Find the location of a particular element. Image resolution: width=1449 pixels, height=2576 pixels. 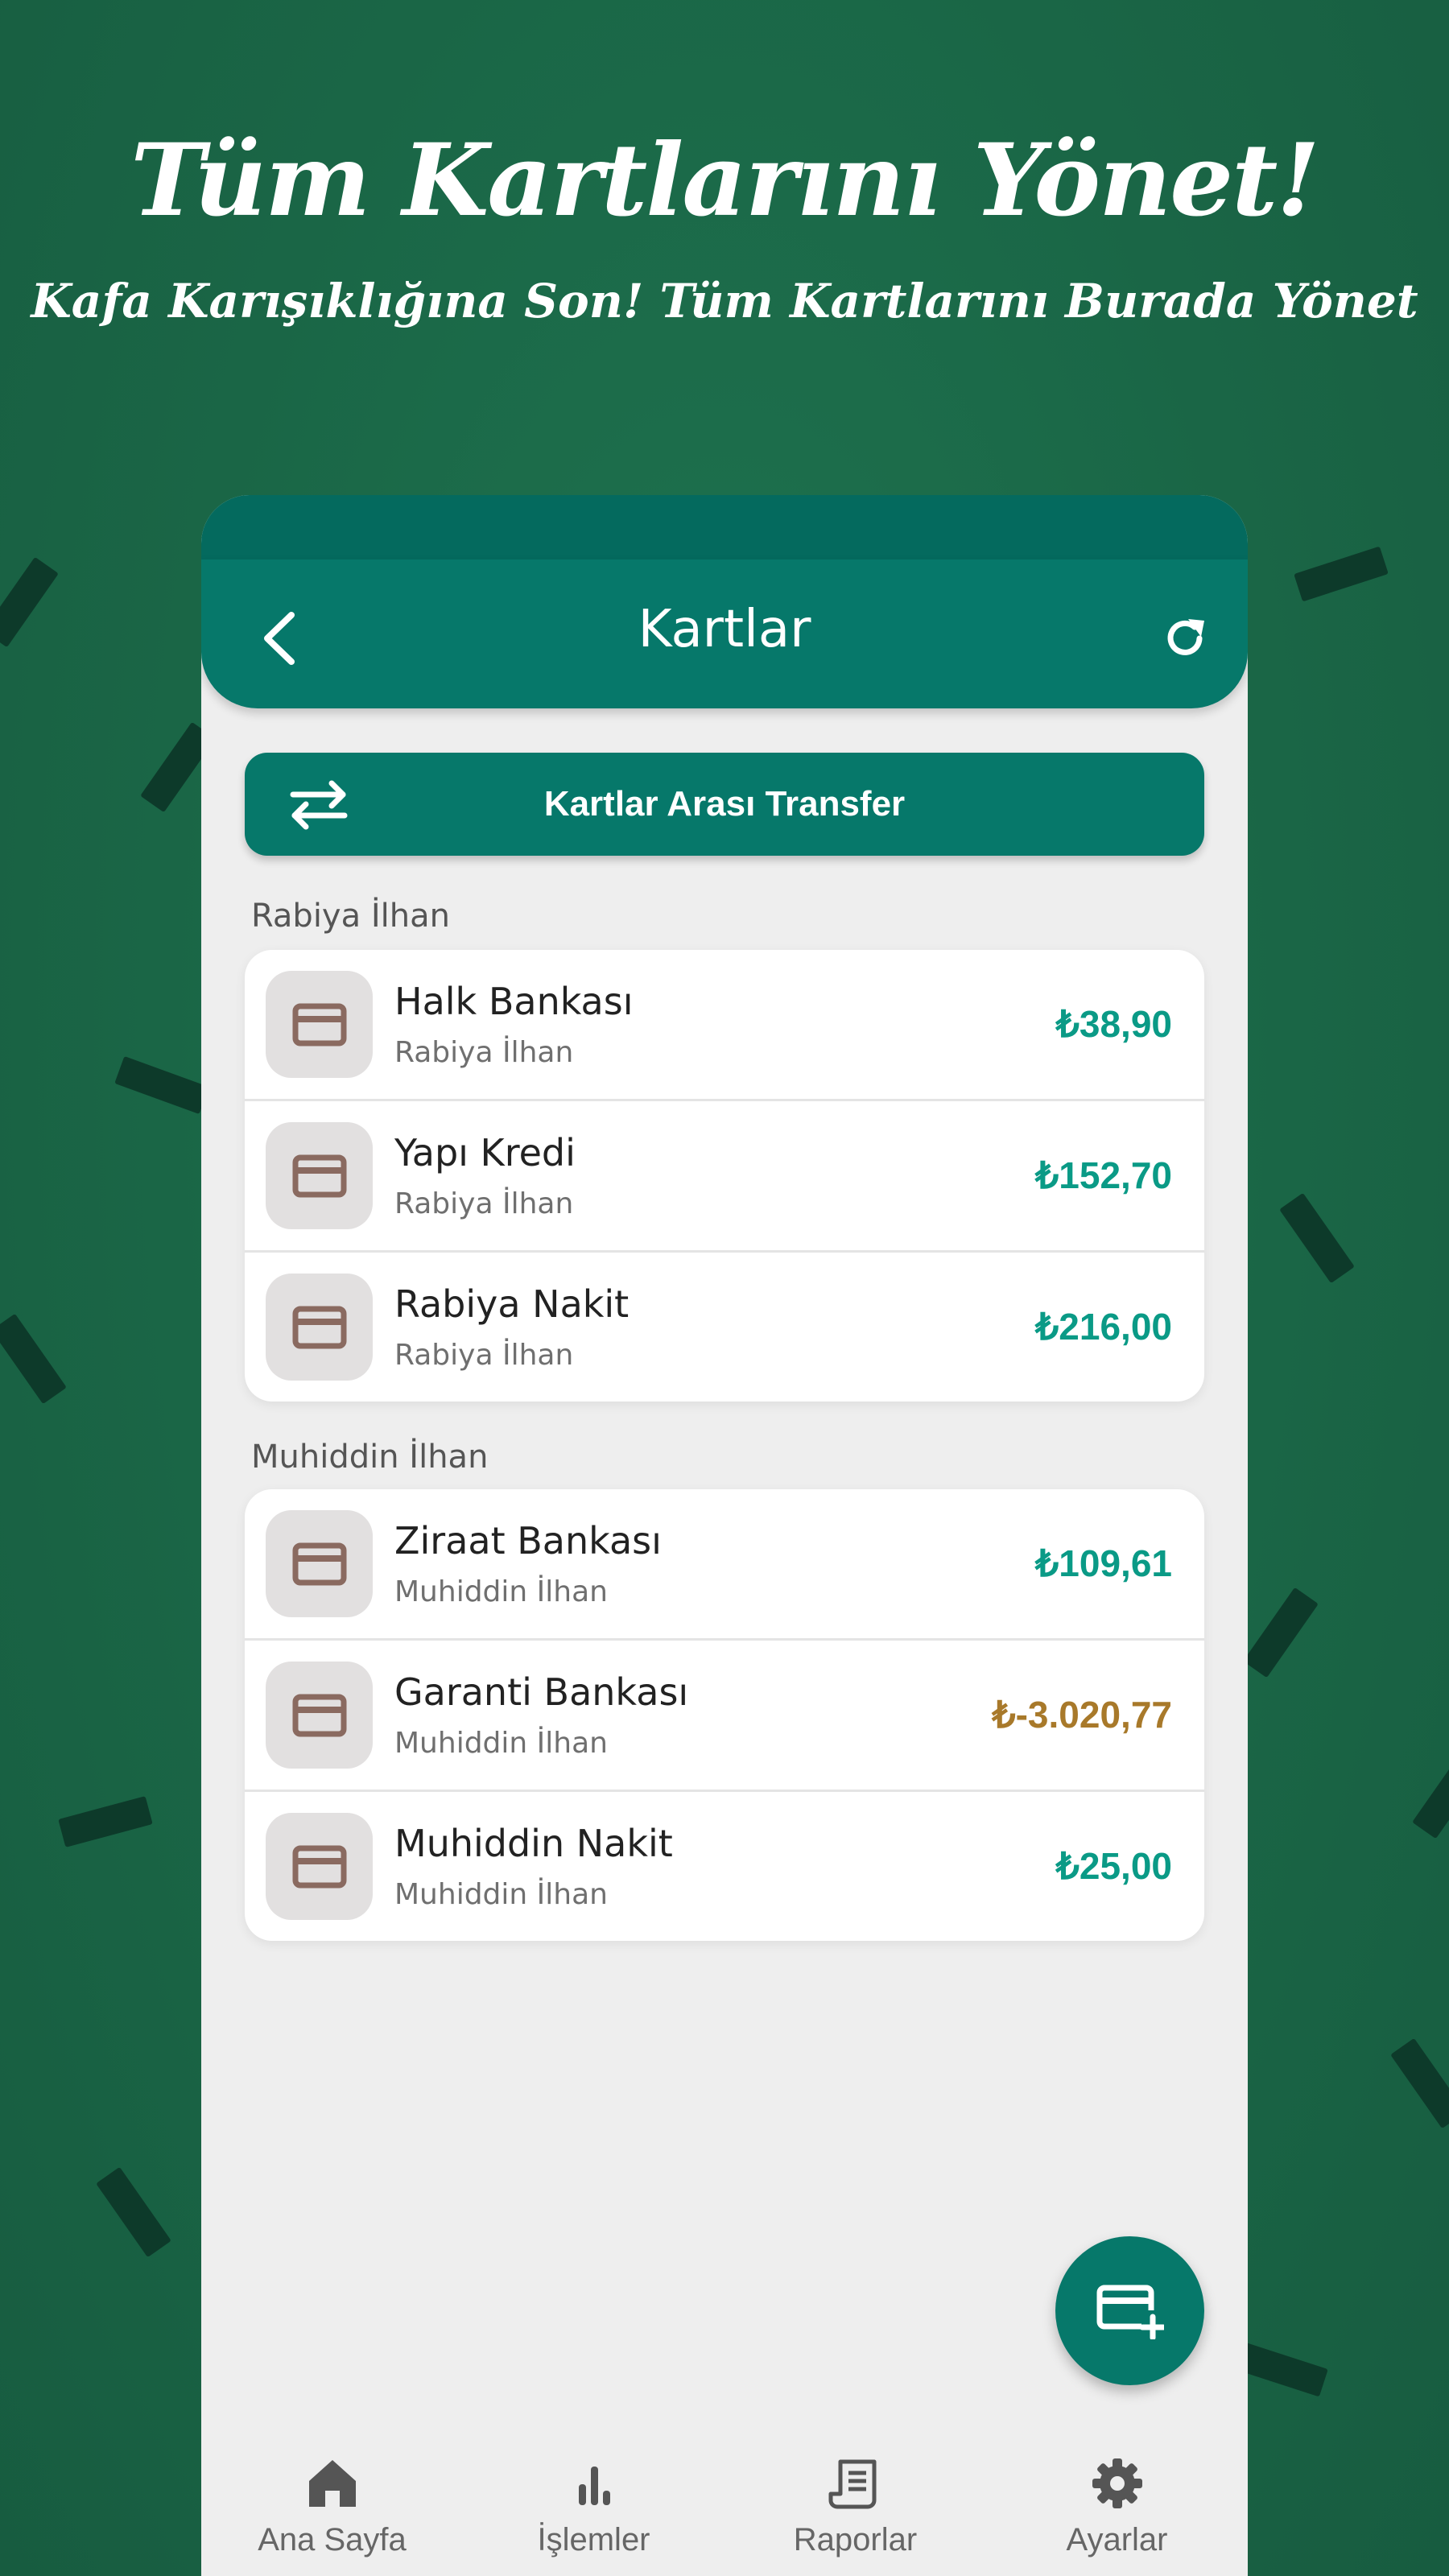

card-name: Rabiya Nakit is located at coordinates (512, 1304).